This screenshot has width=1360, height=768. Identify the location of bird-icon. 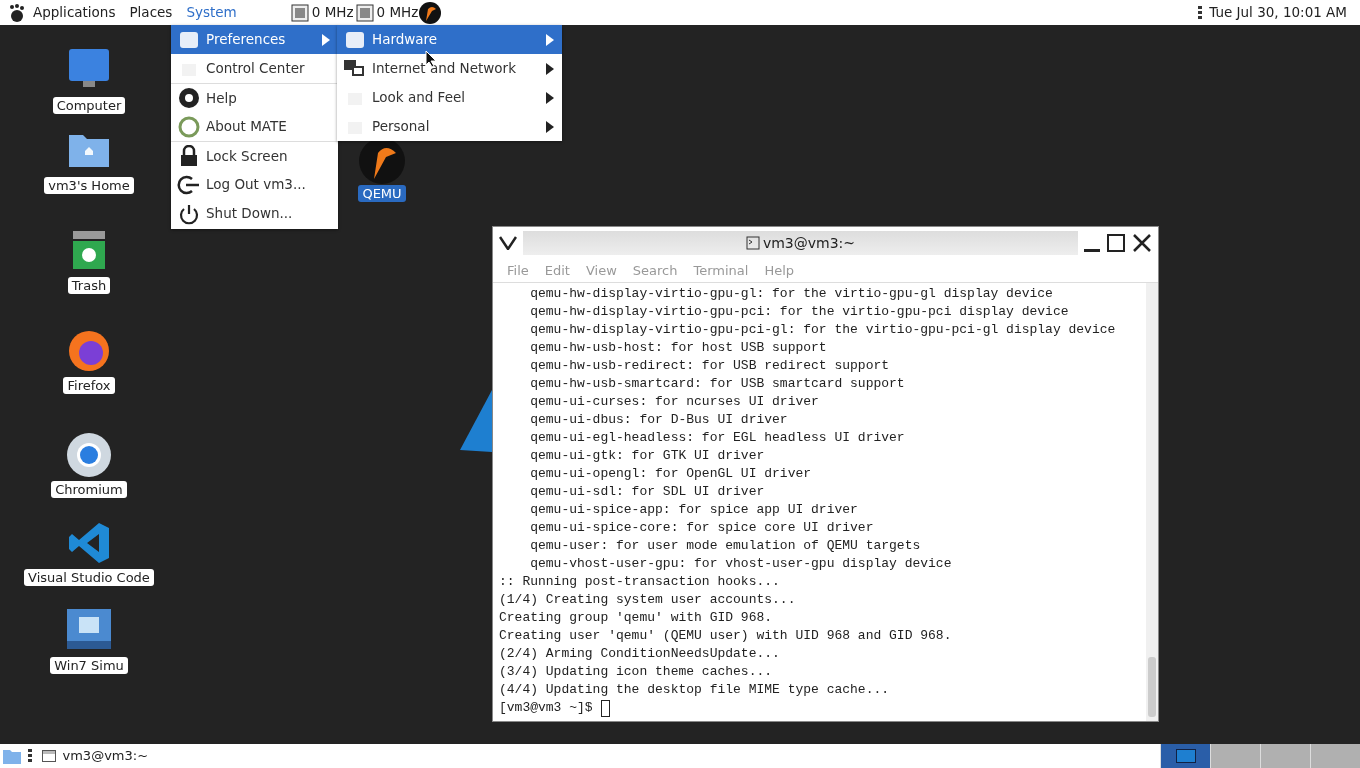
(430, 12).